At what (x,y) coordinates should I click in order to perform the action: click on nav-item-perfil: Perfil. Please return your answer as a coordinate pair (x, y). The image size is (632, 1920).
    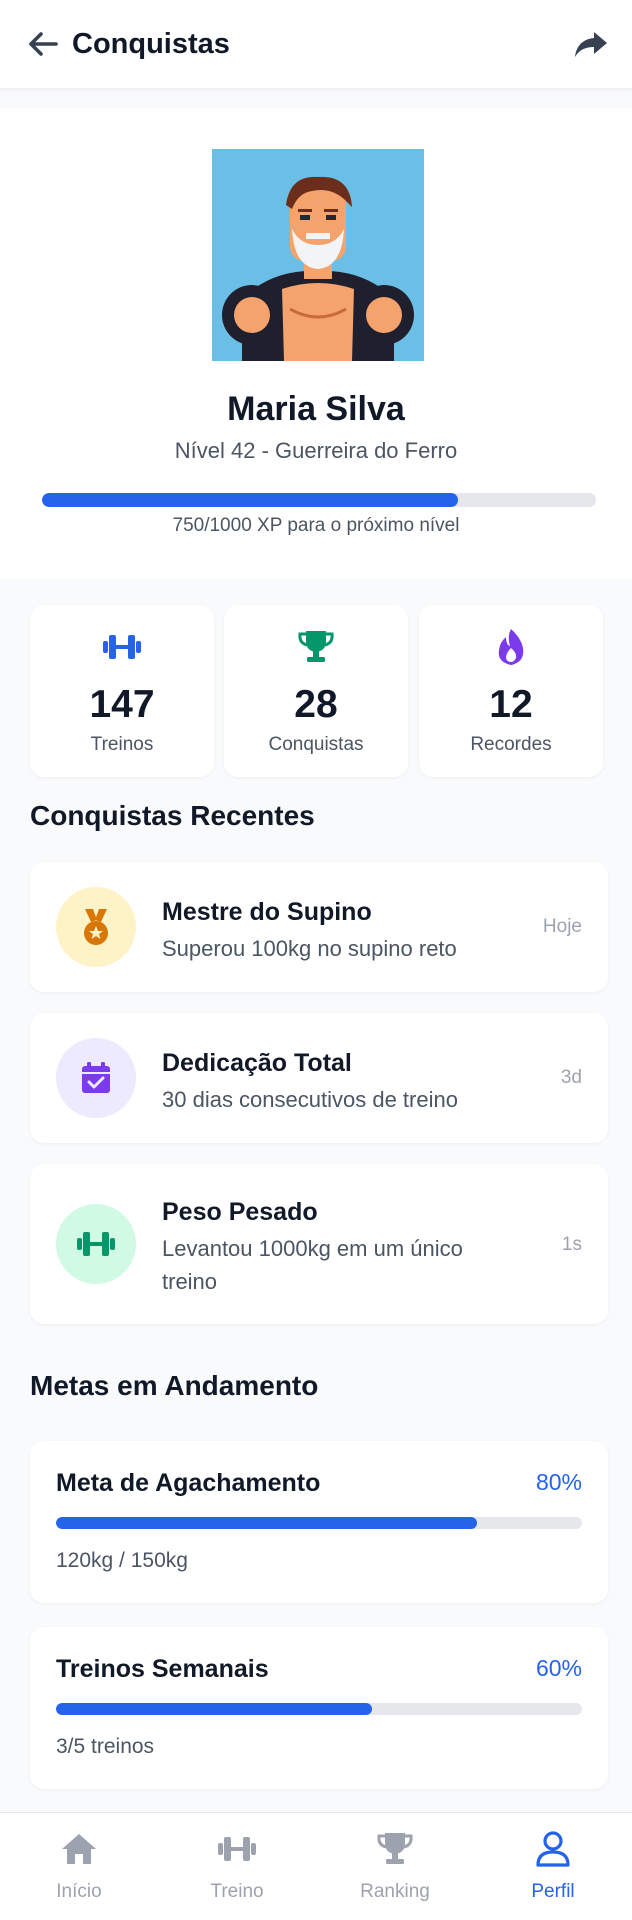
    Looking at the image, I should click on (553, 1866).